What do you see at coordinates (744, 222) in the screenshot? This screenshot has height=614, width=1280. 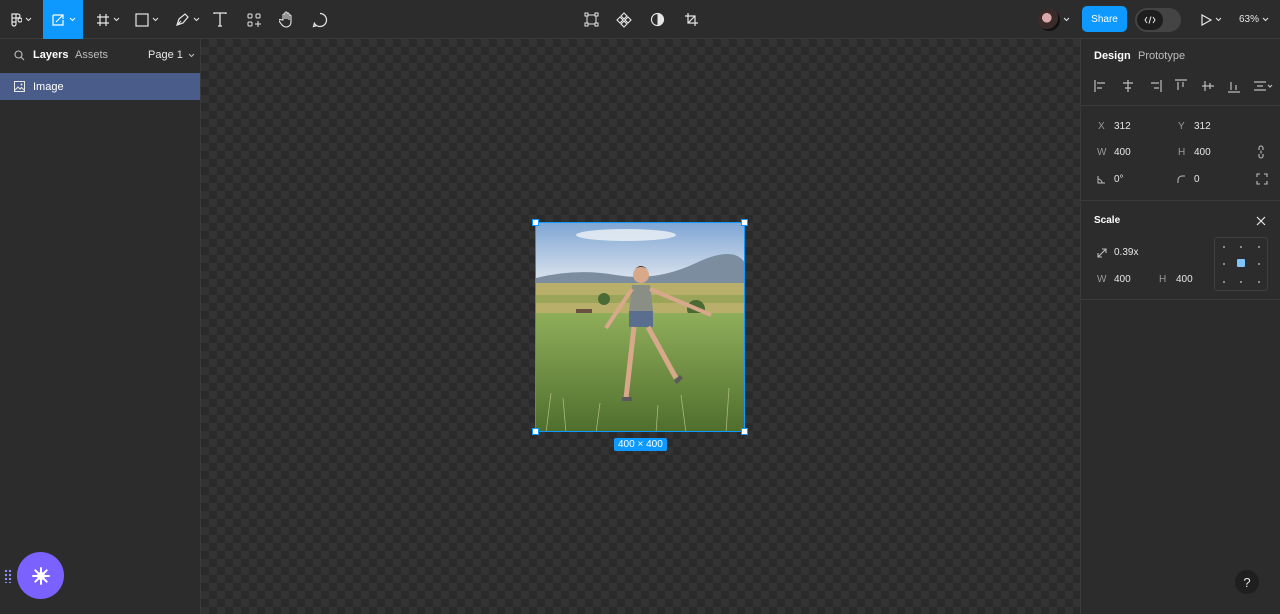 I see `resize-handle-top-right` at bounding box center [744, 222].